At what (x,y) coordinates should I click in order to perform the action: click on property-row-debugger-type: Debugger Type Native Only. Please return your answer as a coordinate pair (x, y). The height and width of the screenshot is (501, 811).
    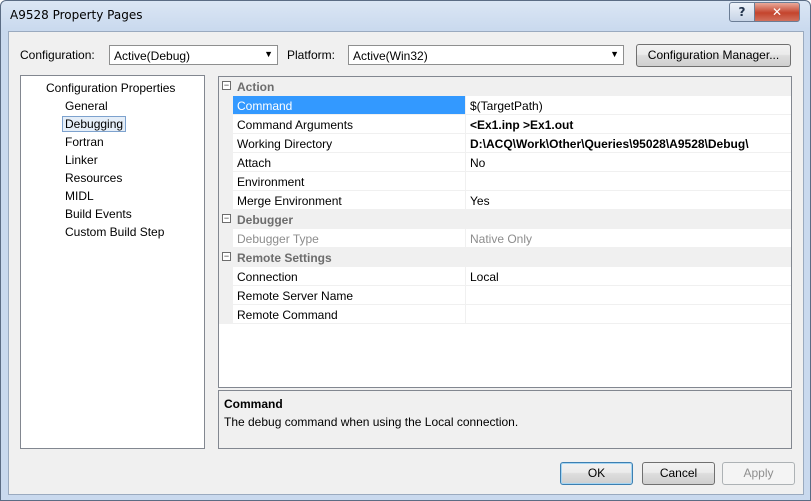
    Looking at the image, I should click on (505, 238).